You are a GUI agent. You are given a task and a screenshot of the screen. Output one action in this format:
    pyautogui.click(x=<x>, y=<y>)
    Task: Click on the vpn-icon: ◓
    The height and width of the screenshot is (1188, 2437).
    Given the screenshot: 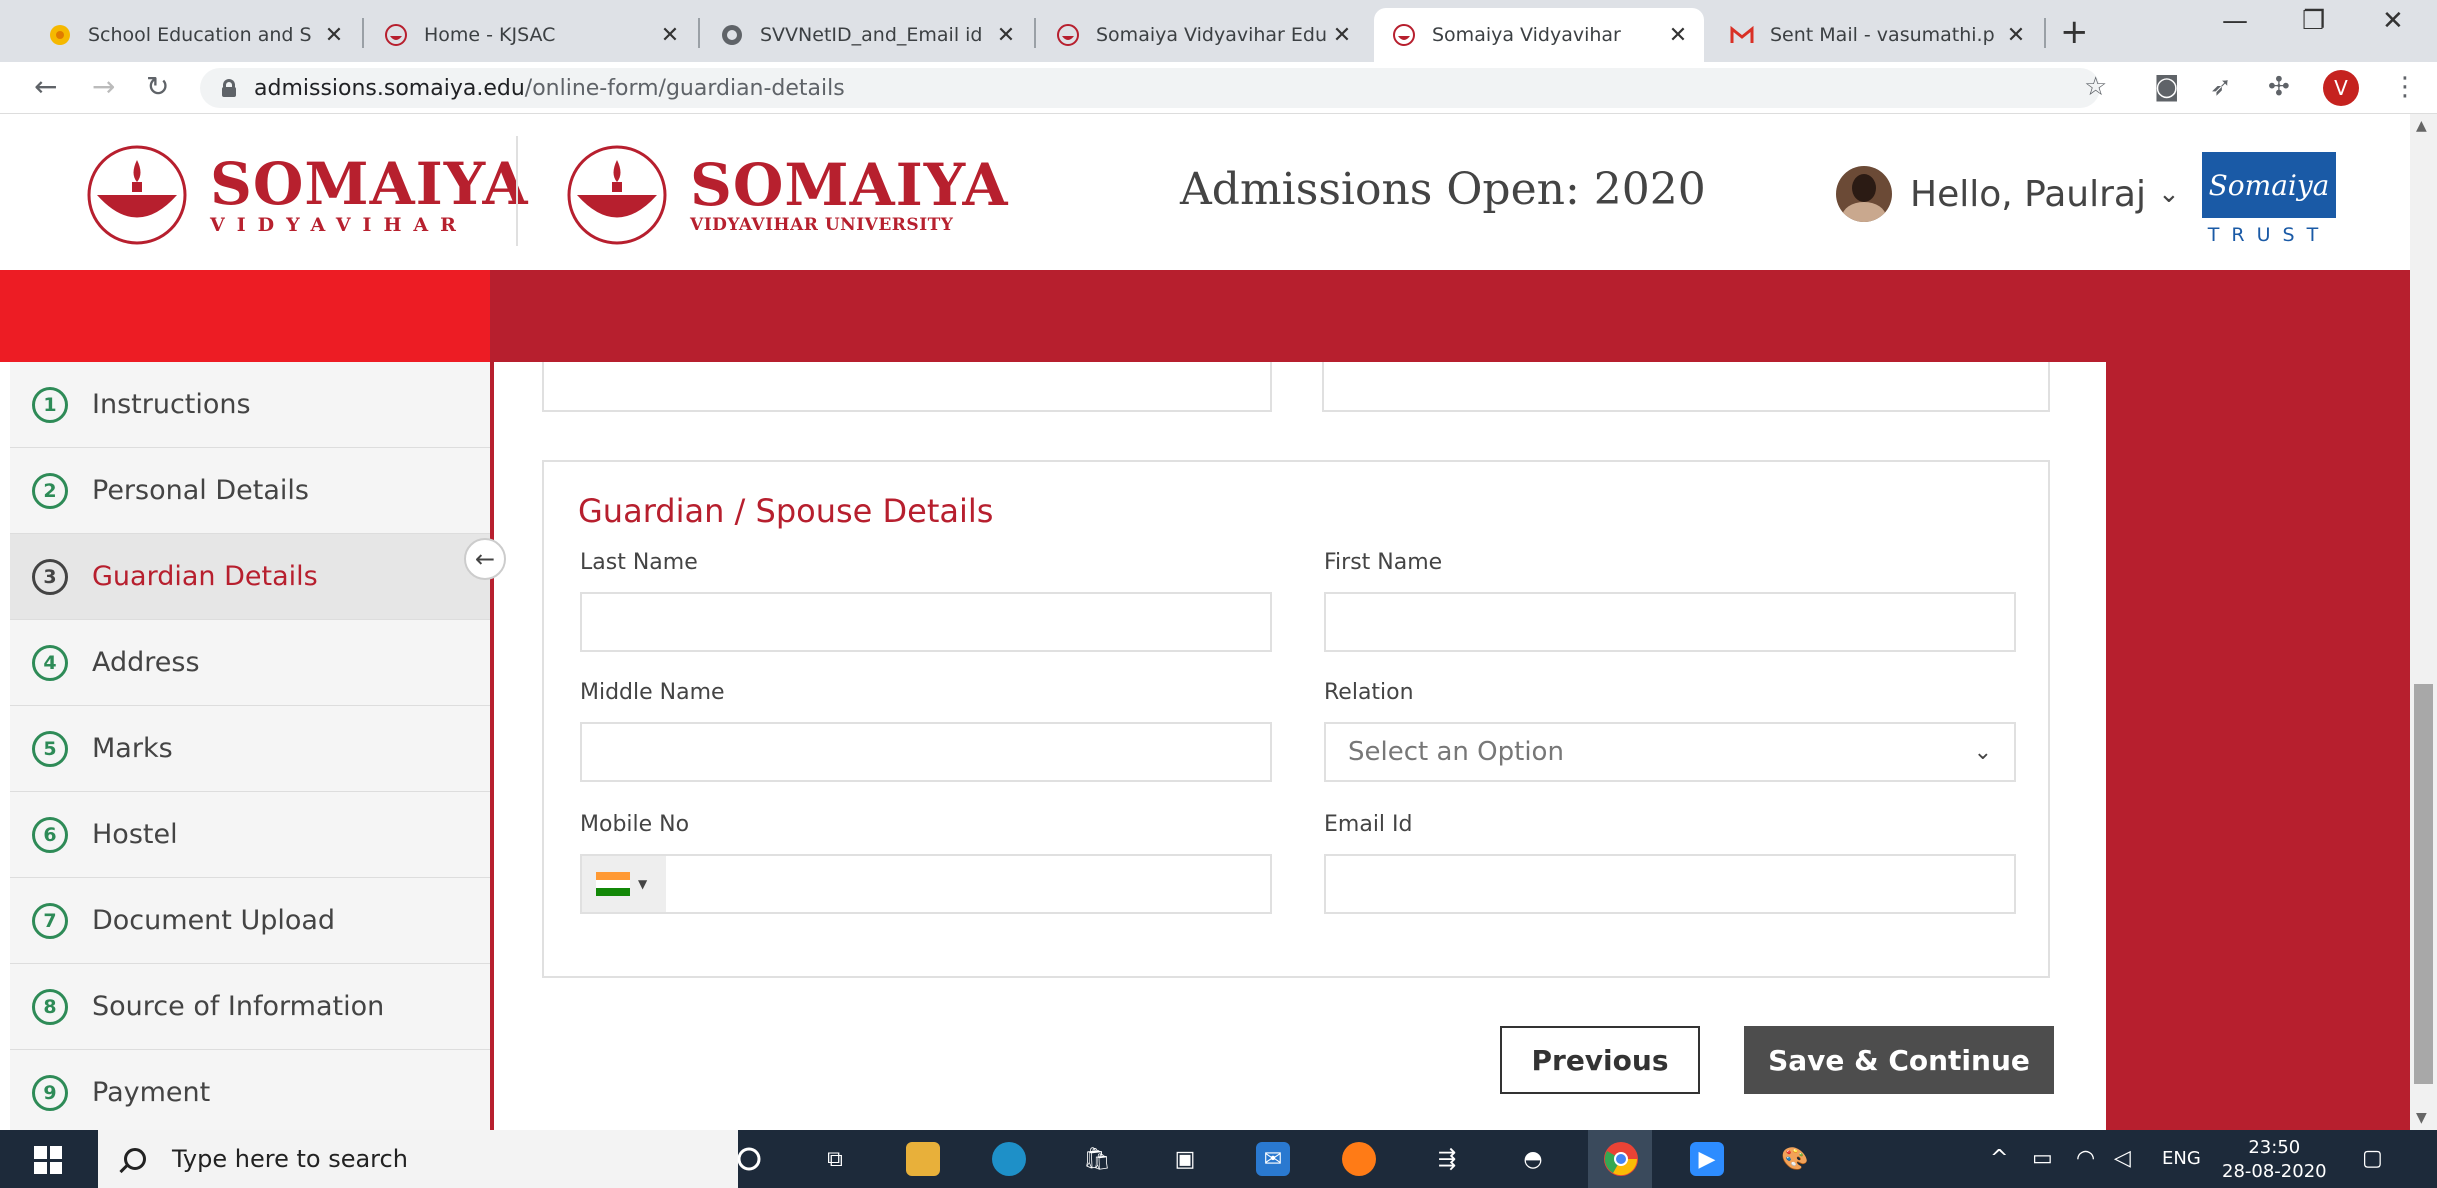 What is the action you would take?
    pyautogui.click(x=1533, y=1159)
    